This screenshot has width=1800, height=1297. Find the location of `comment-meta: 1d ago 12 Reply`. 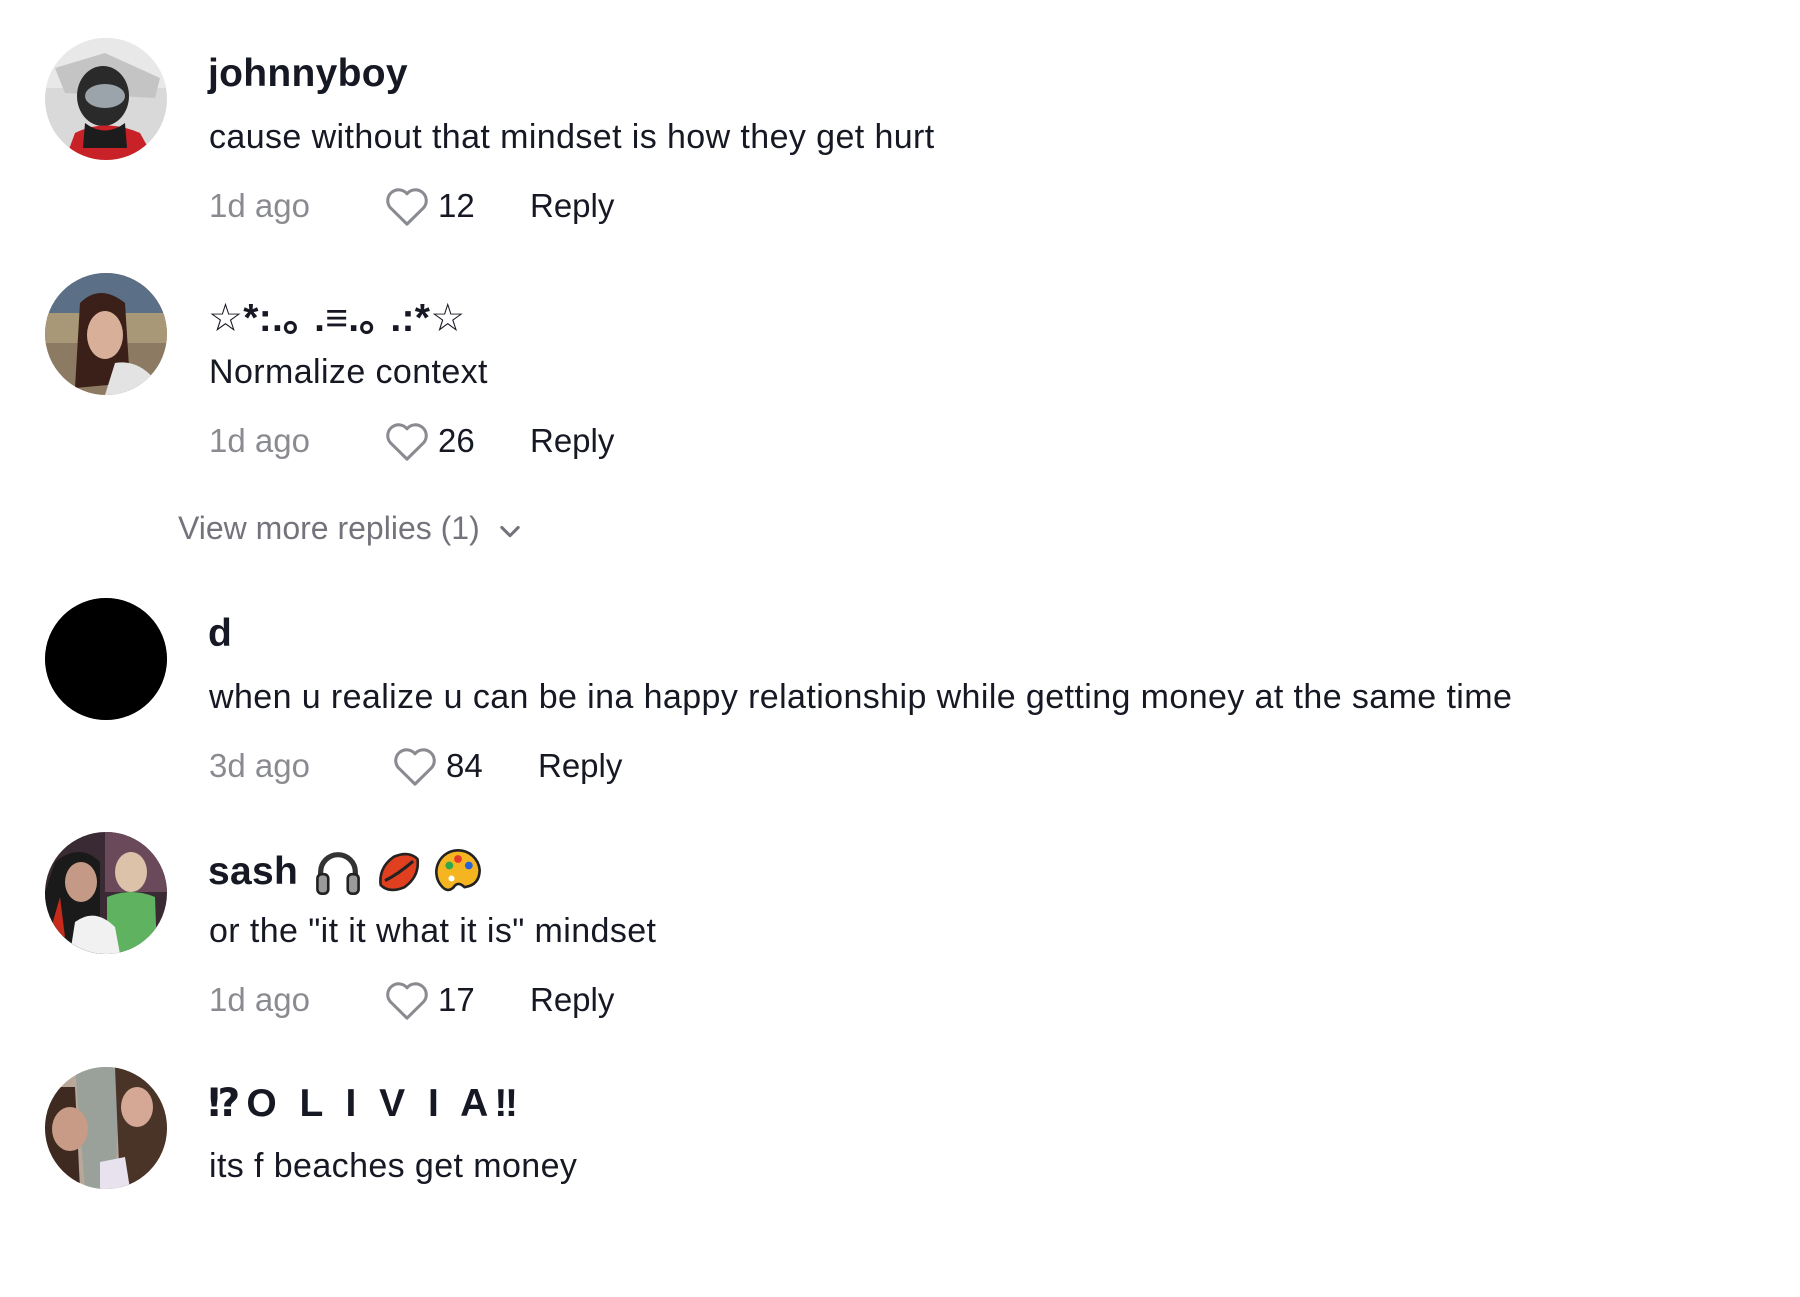

comment-meta: 1d ago 12 Reply is located at coordinates (411, 206).